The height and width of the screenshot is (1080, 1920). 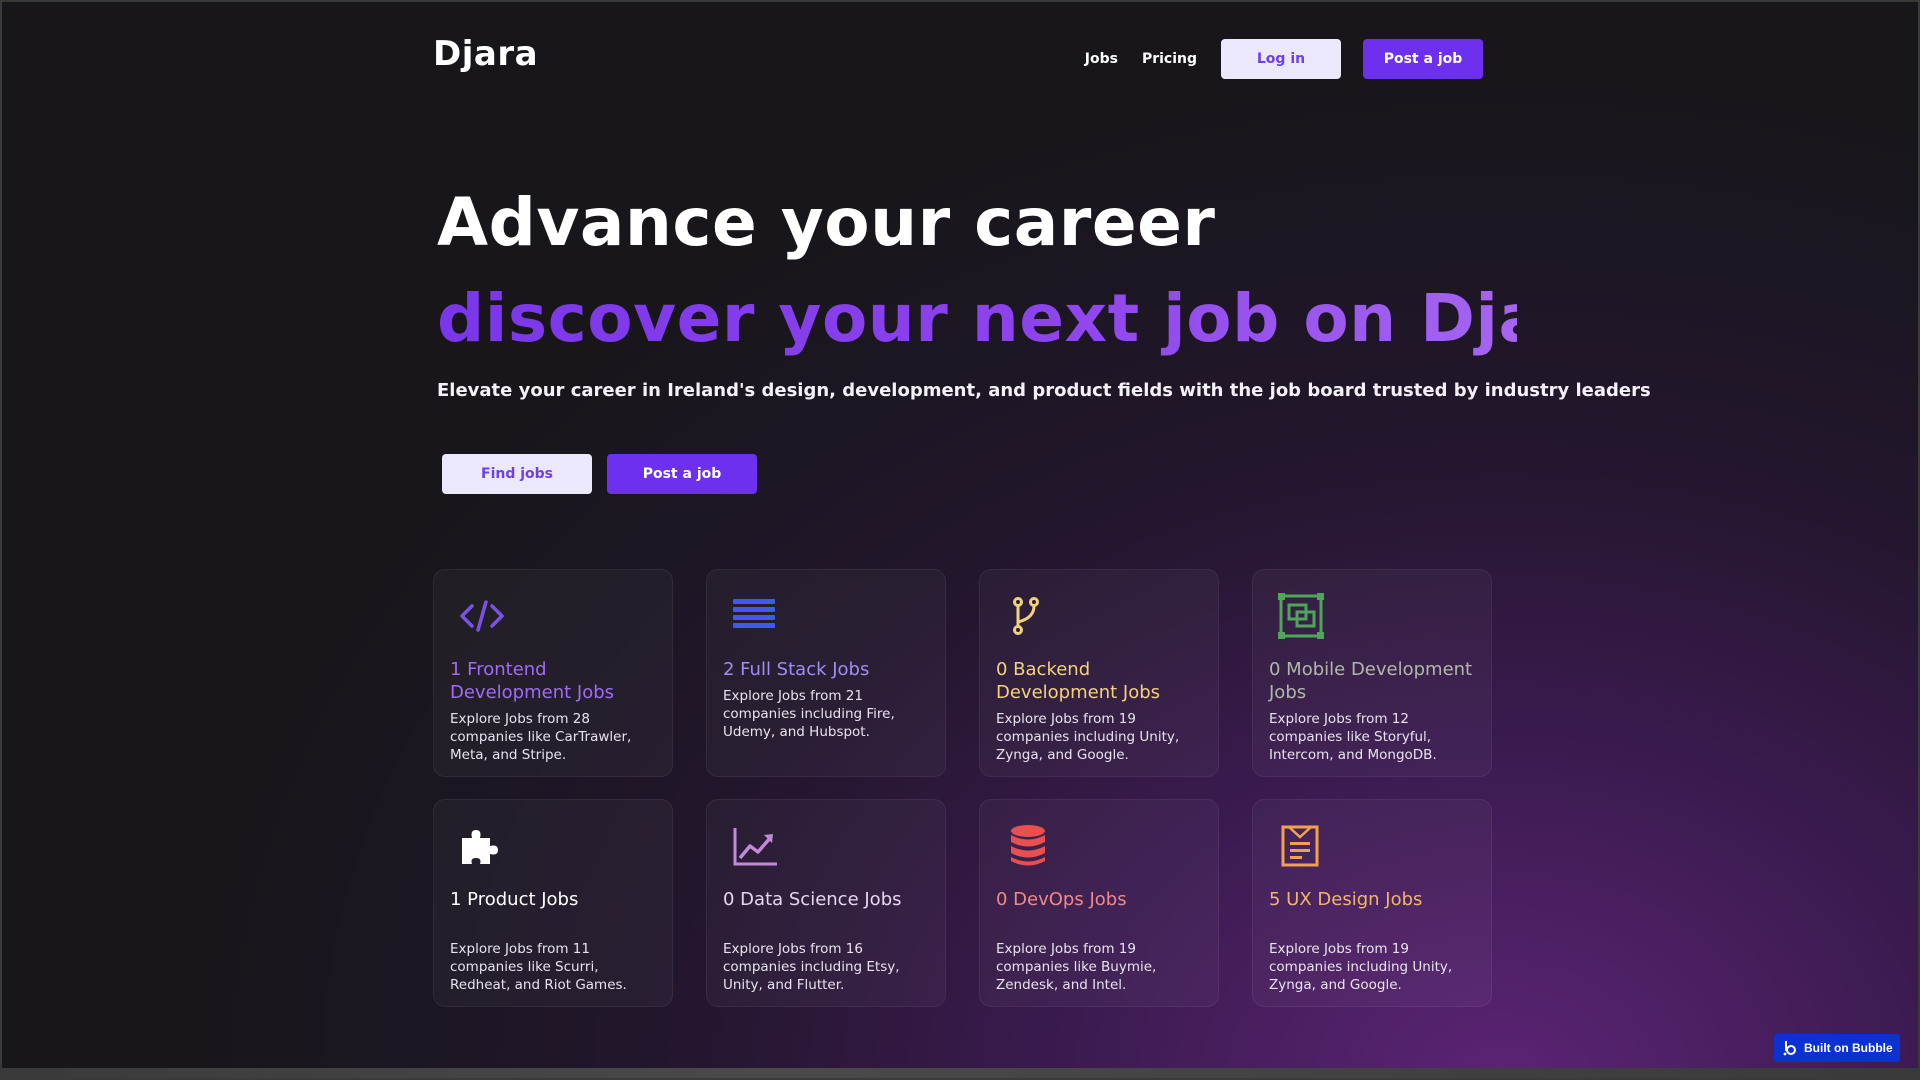 I want to click on hero-post-job-button: Post a job, so click(x=682, y=474).